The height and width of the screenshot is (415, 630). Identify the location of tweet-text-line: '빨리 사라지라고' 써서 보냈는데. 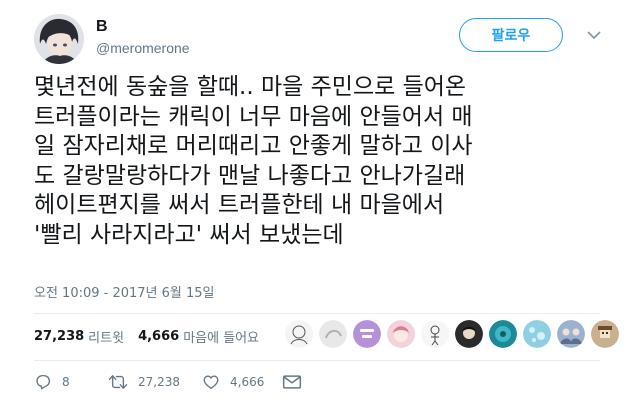
(189, 234).